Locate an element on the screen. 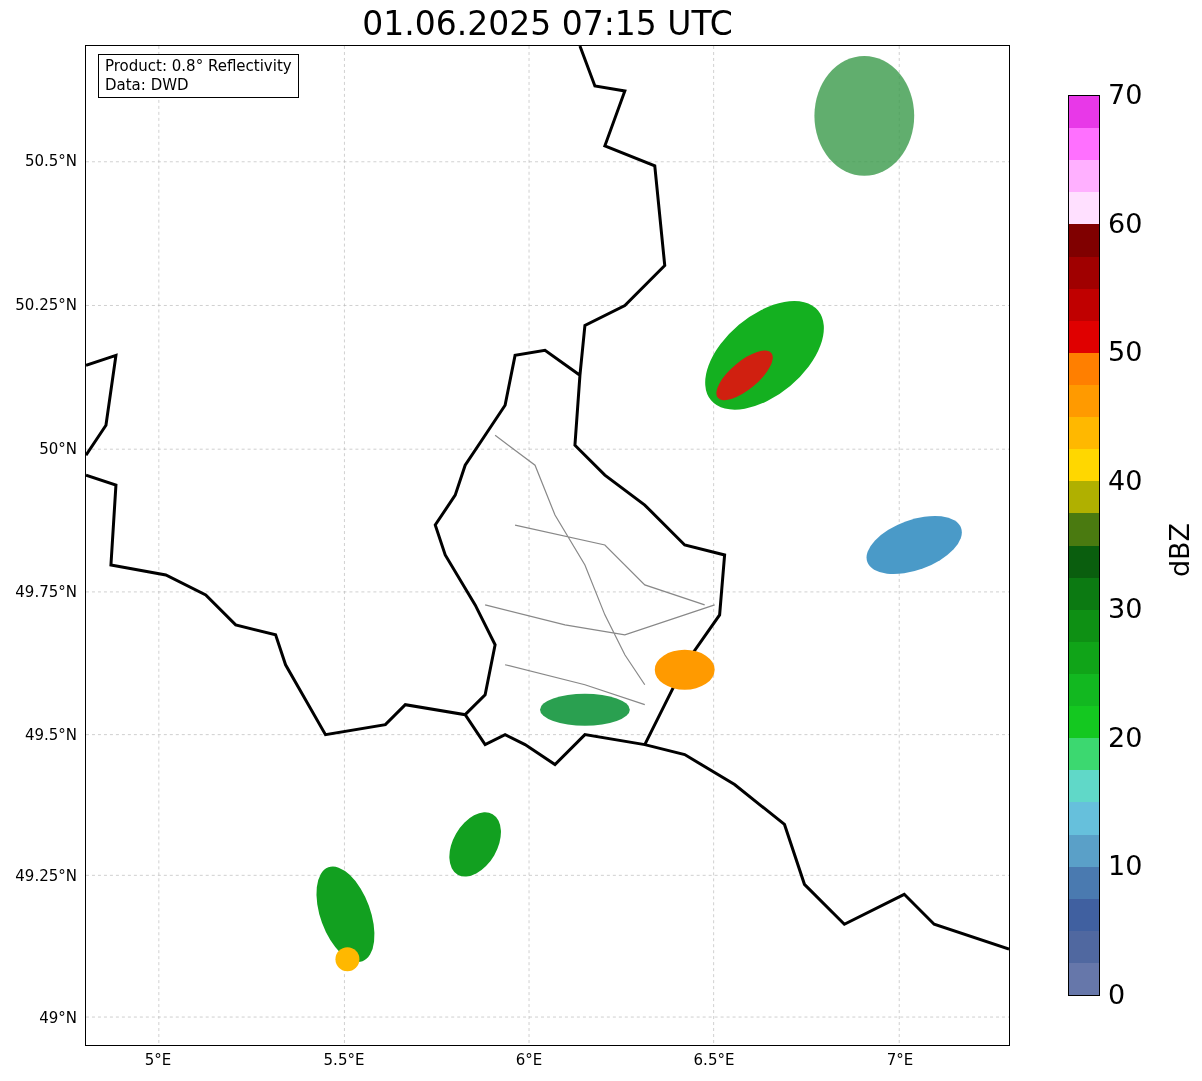 Image resolution: width=1202 pixels, height=1081 pixels. latitude-label: 50°N is located at coordinates (58, 449).